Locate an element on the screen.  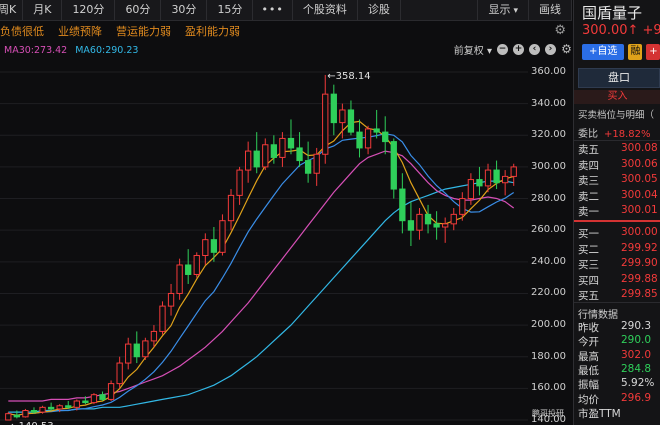
bid-row: 买五 299.85 is located at coordinates (619, 295).